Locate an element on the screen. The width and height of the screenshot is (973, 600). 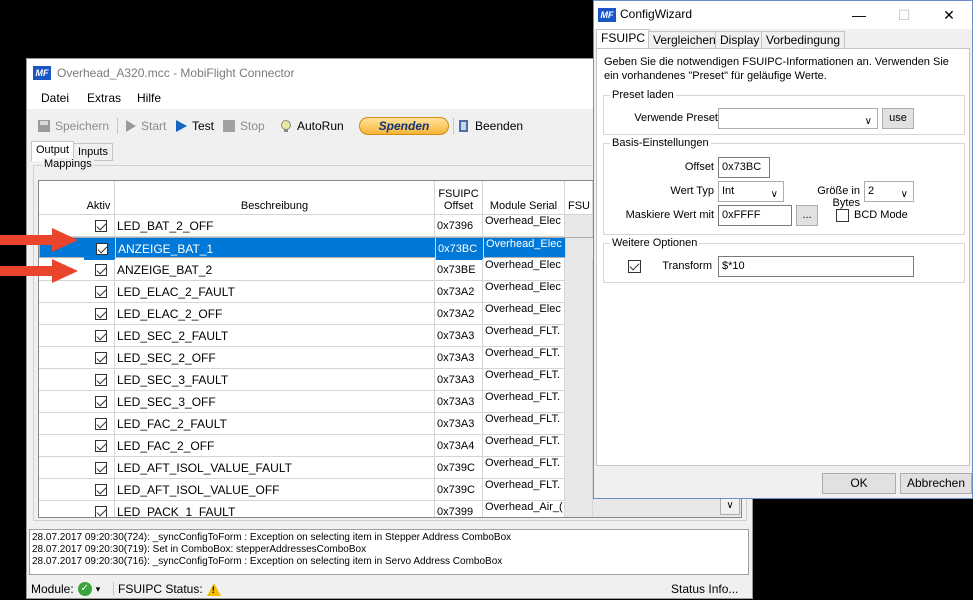
description-cell: LED_SEC_3_OFF is located at coordinates (275, 402).